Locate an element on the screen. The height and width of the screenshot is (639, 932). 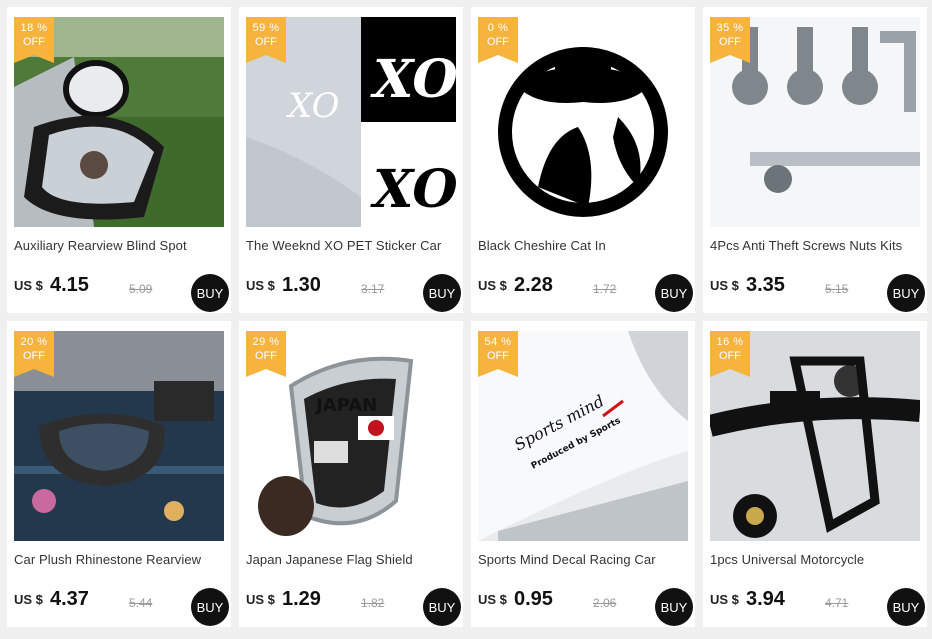
discount-badge: 54 % OFF is located at coordinates (498, 354).